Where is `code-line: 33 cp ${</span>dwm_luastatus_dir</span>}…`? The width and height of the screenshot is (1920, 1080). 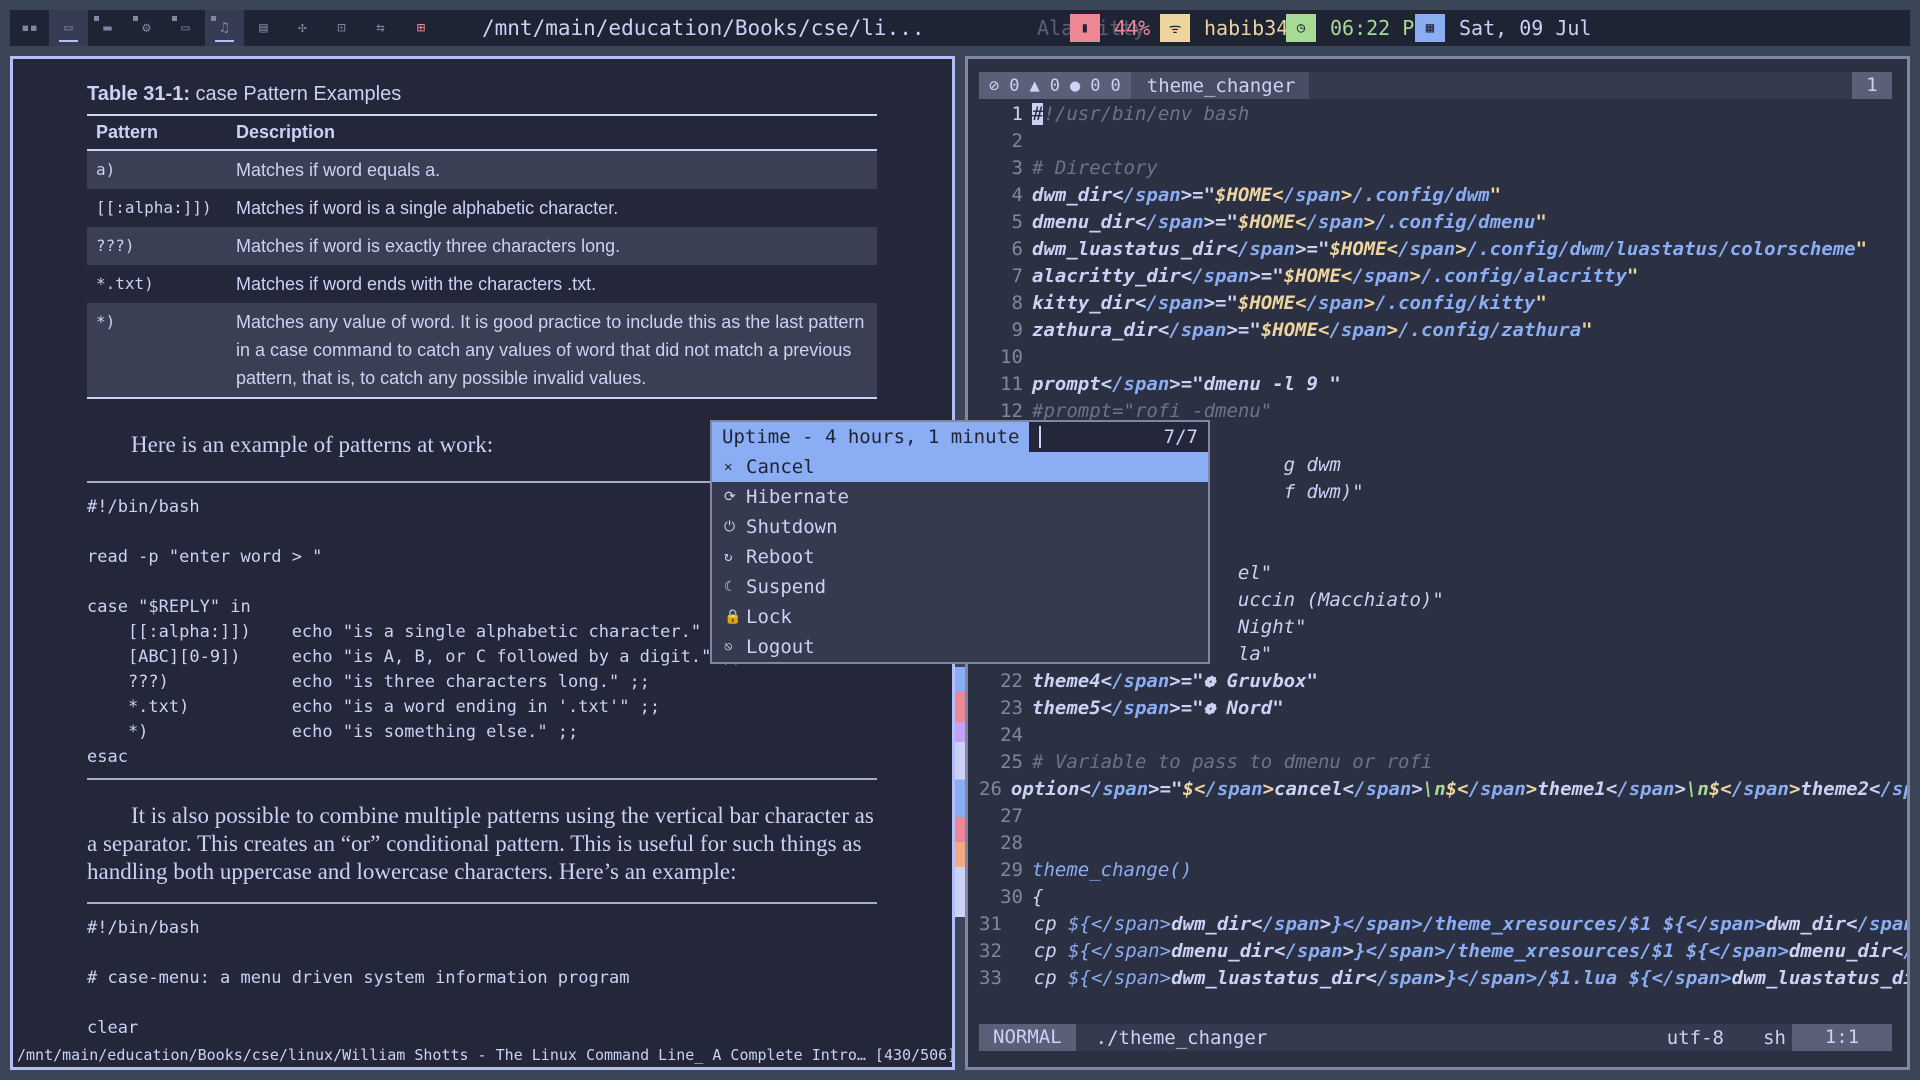 code-line: 33 cp ${</span>dwm_luastatus_dir</span>}… is located at coordinates (1443, 978).